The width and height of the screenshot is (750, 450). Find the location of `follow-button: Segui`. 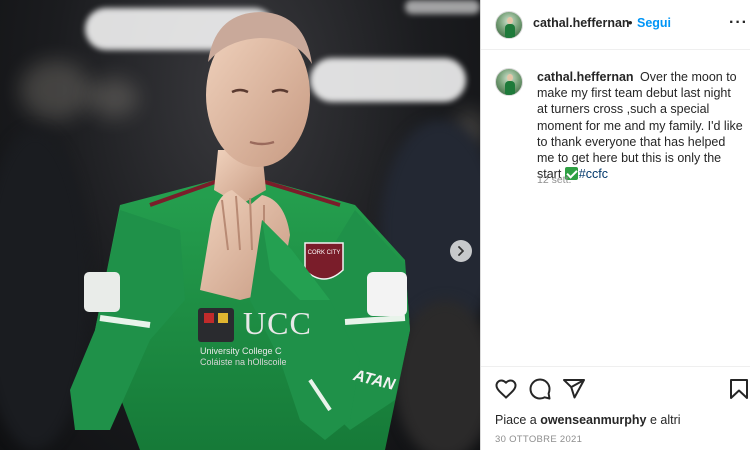

follow-button: Segui is located at coordinates (654, 23).